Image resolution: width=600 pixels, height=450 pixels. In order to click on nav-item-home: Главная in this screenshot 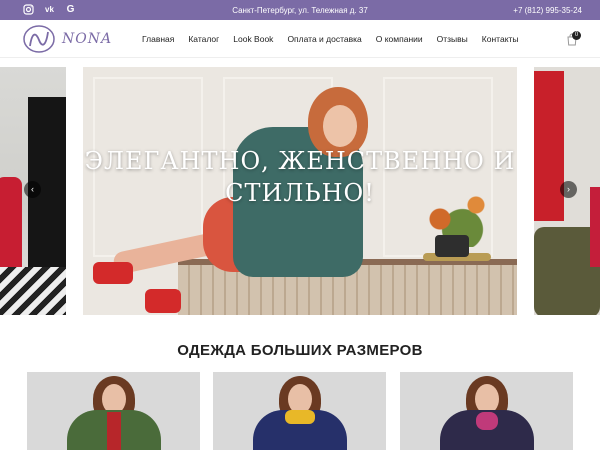, I will do `click(158, 39)`.